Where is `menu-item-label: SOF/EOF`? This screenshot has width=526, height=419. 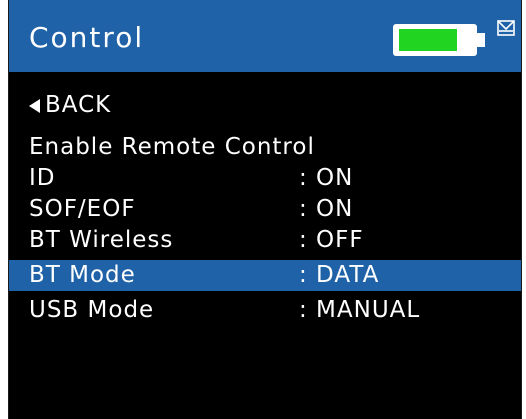 menu-item-label: SOF/EOF is located at coordinates (82, 209).